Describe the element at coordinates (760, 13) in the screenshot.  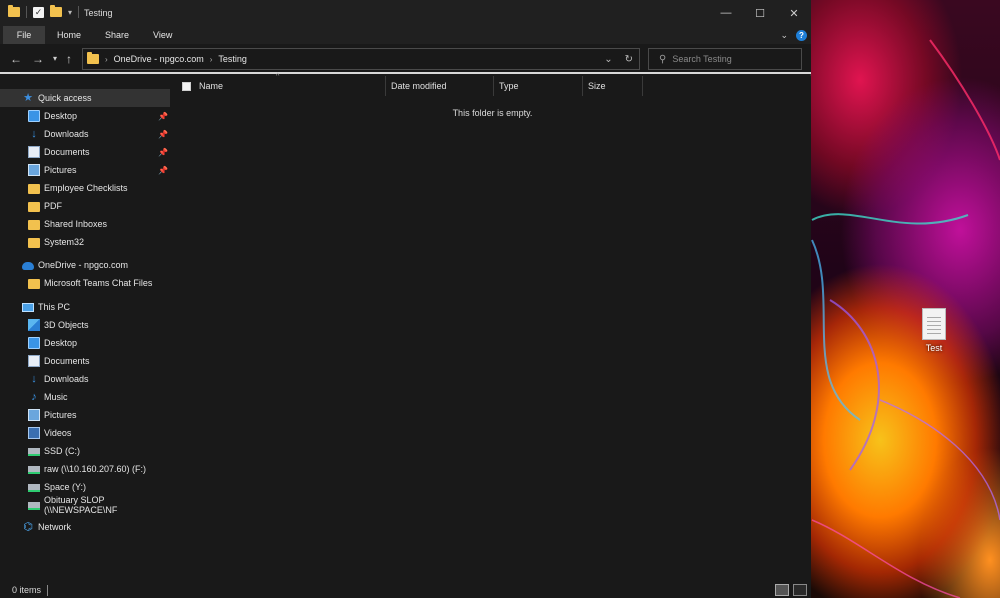
I see `maximize-button: ☐` at that location.